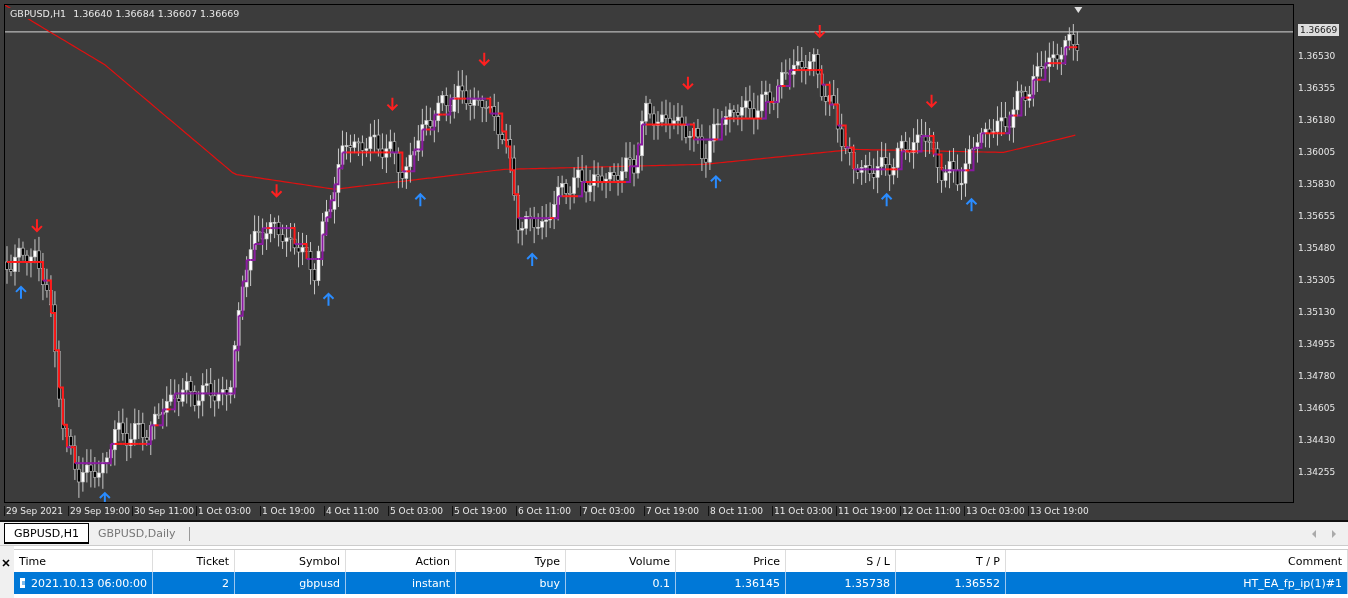 This screenshot has width=1348, height=598. Describe the element at coordinates (156, 13) in the screenshot. I see `chart-quotes: 1.36640 1.36684 1.36607 1.36669` at that location.